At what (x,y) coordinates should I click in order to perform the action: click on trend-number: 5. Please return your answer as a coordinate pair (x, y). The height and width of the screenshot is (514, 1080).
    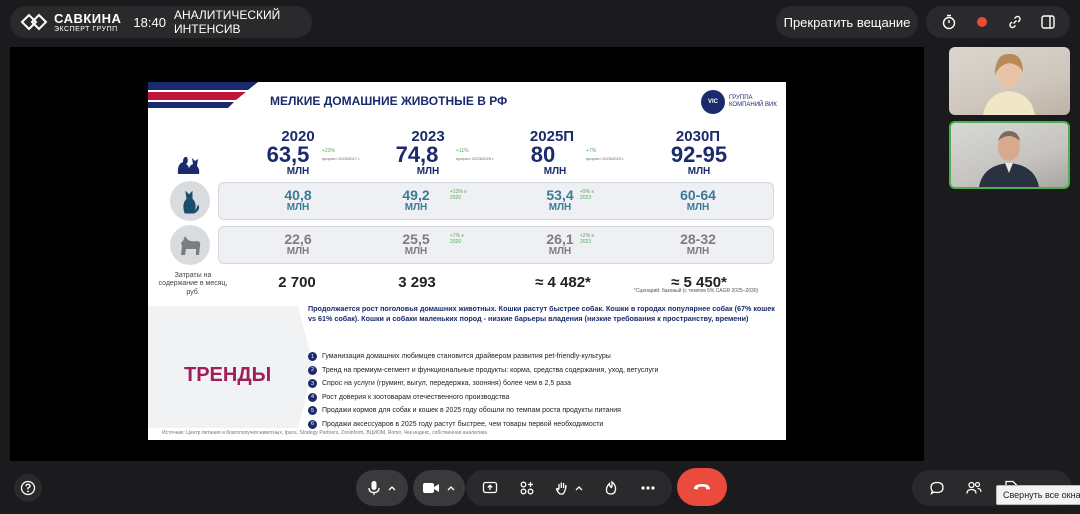
    Looking at the image, I should click on (312, 411).